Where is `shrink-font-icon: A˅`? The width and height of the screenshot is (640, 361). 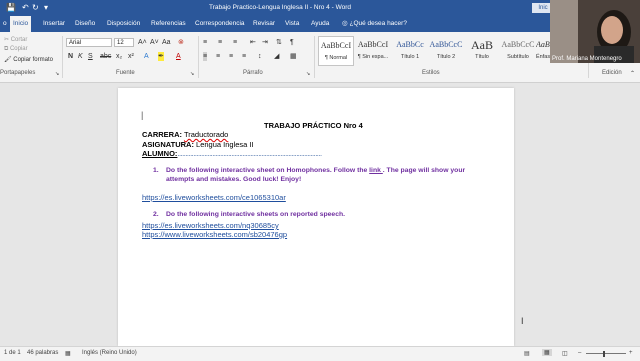
shrink-font-icon: A˅ is located at coordinates (154, 42).